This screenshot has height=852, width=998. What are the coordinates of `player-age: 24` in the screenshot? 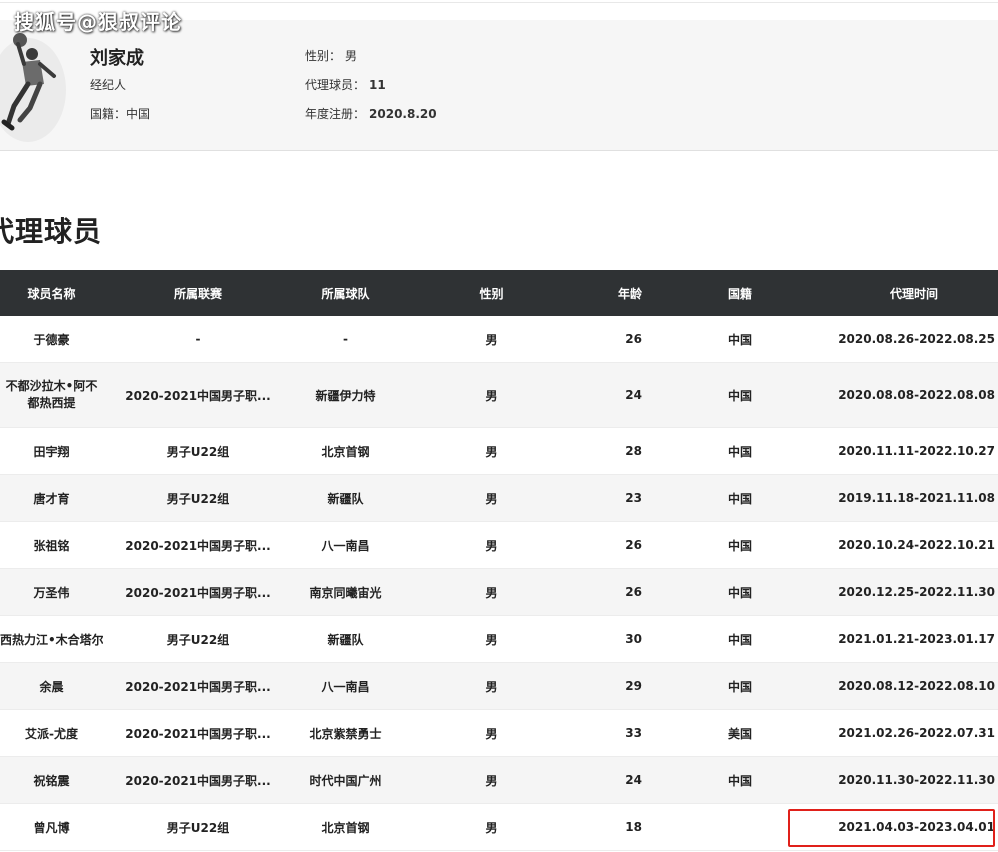 It's located at (617, 395).